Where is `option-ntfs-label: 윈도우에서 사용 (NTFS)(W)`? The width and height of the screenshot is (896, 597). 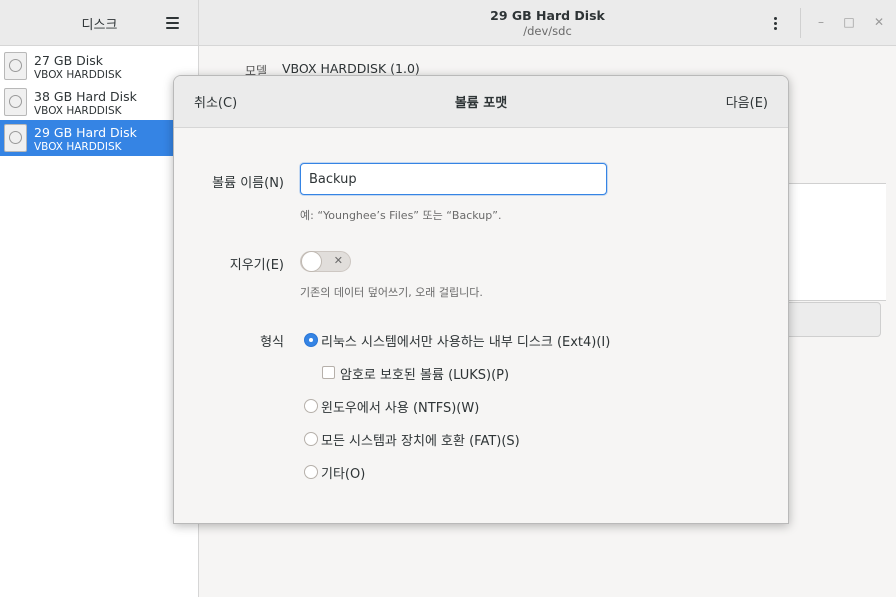
option-ntfs-label: 윈도우에서 사용 (NTFS)(W) is located at coordinates (400, 408).